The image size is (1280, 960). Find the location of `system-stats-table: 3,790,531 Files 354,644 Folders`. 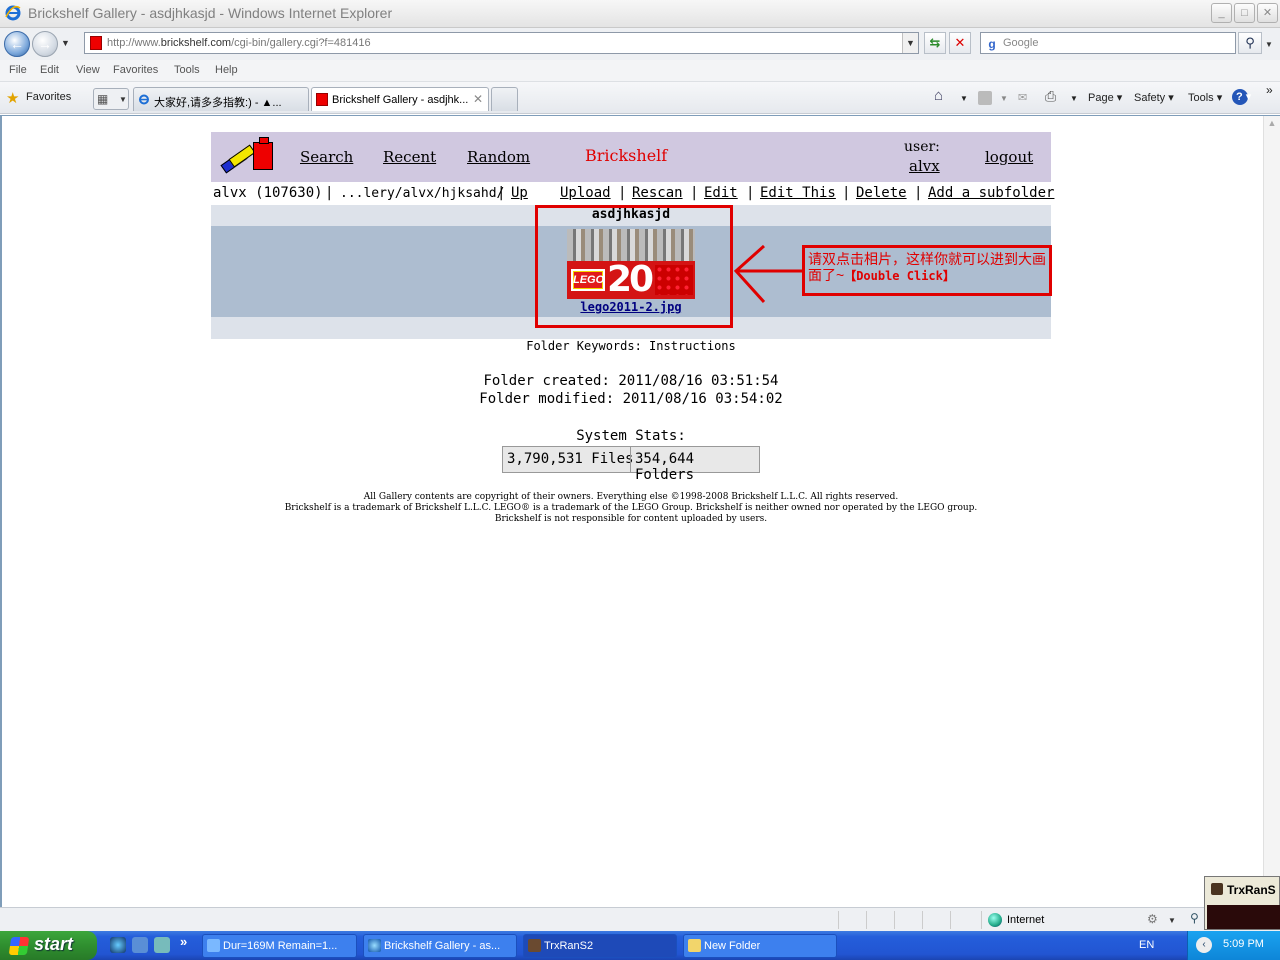

system-stats-table: 3,790,531 Files 354,644 Folders is located at coordinates (631, 464).